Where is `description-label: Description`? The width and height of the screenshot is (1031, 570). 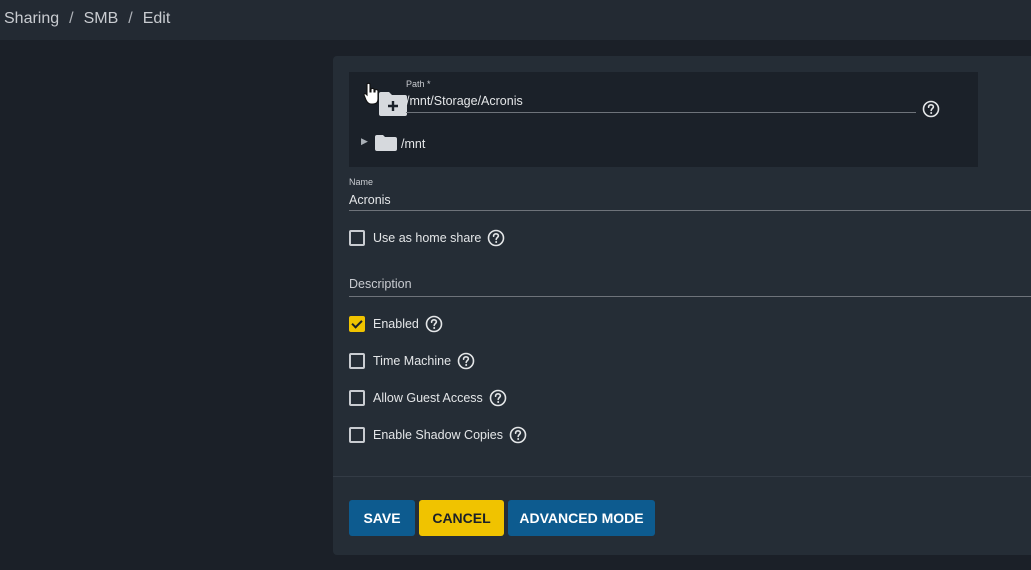
description-label: Description is located at coordinates (380, 284).